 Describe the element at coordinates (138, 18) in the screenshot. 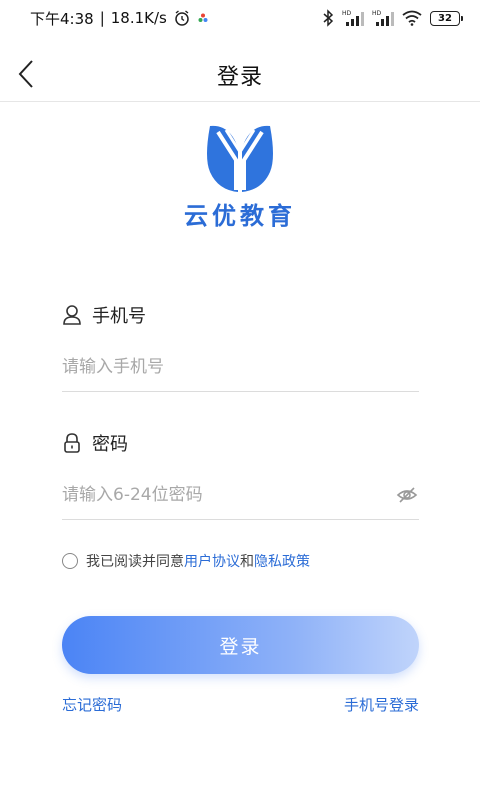

I see `status-network-speed: 18.1K/s` at that location.